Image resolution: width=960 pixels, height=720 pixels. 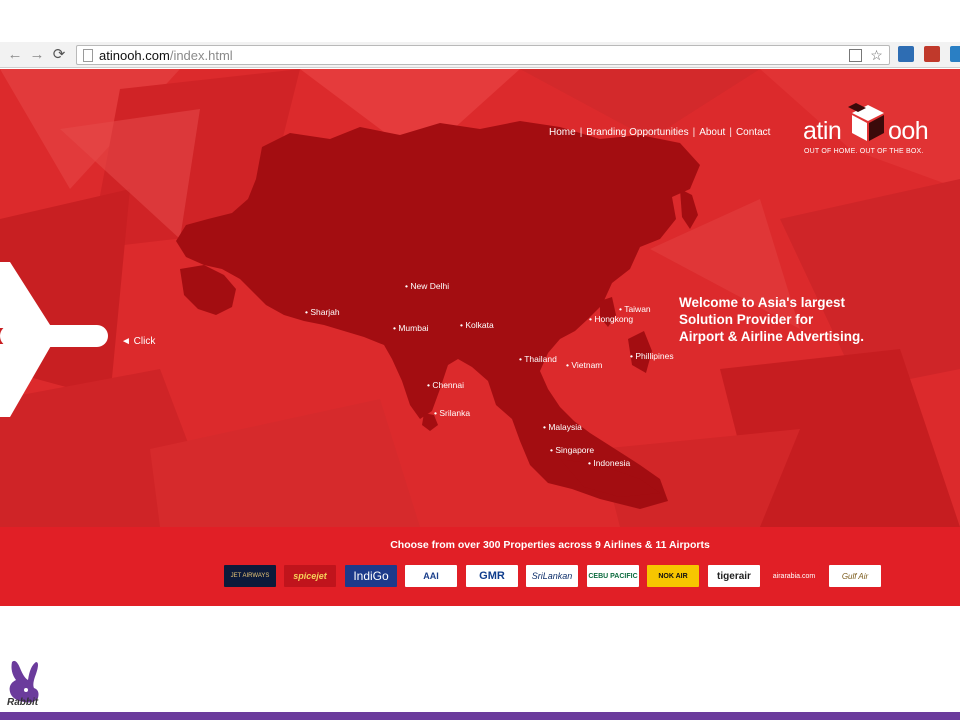 I want to click on logo-text-right: ooh, so click(x=908, y=131).